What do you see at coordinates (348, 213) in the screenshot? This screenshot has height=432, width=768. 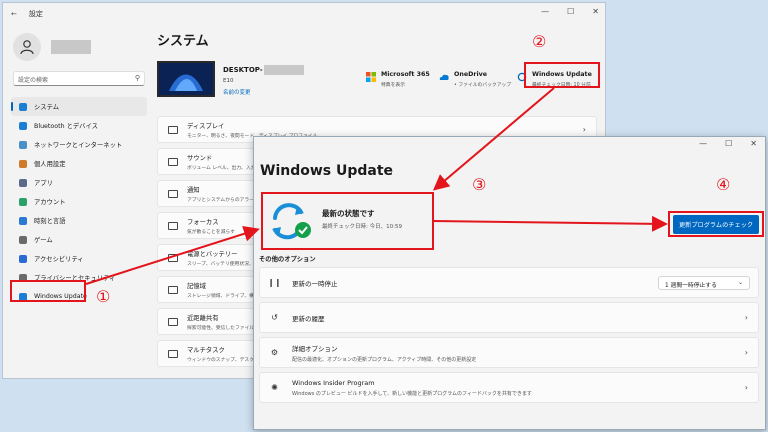 I see `status-title: 最新の状態です` at bounding box center [348, 213].